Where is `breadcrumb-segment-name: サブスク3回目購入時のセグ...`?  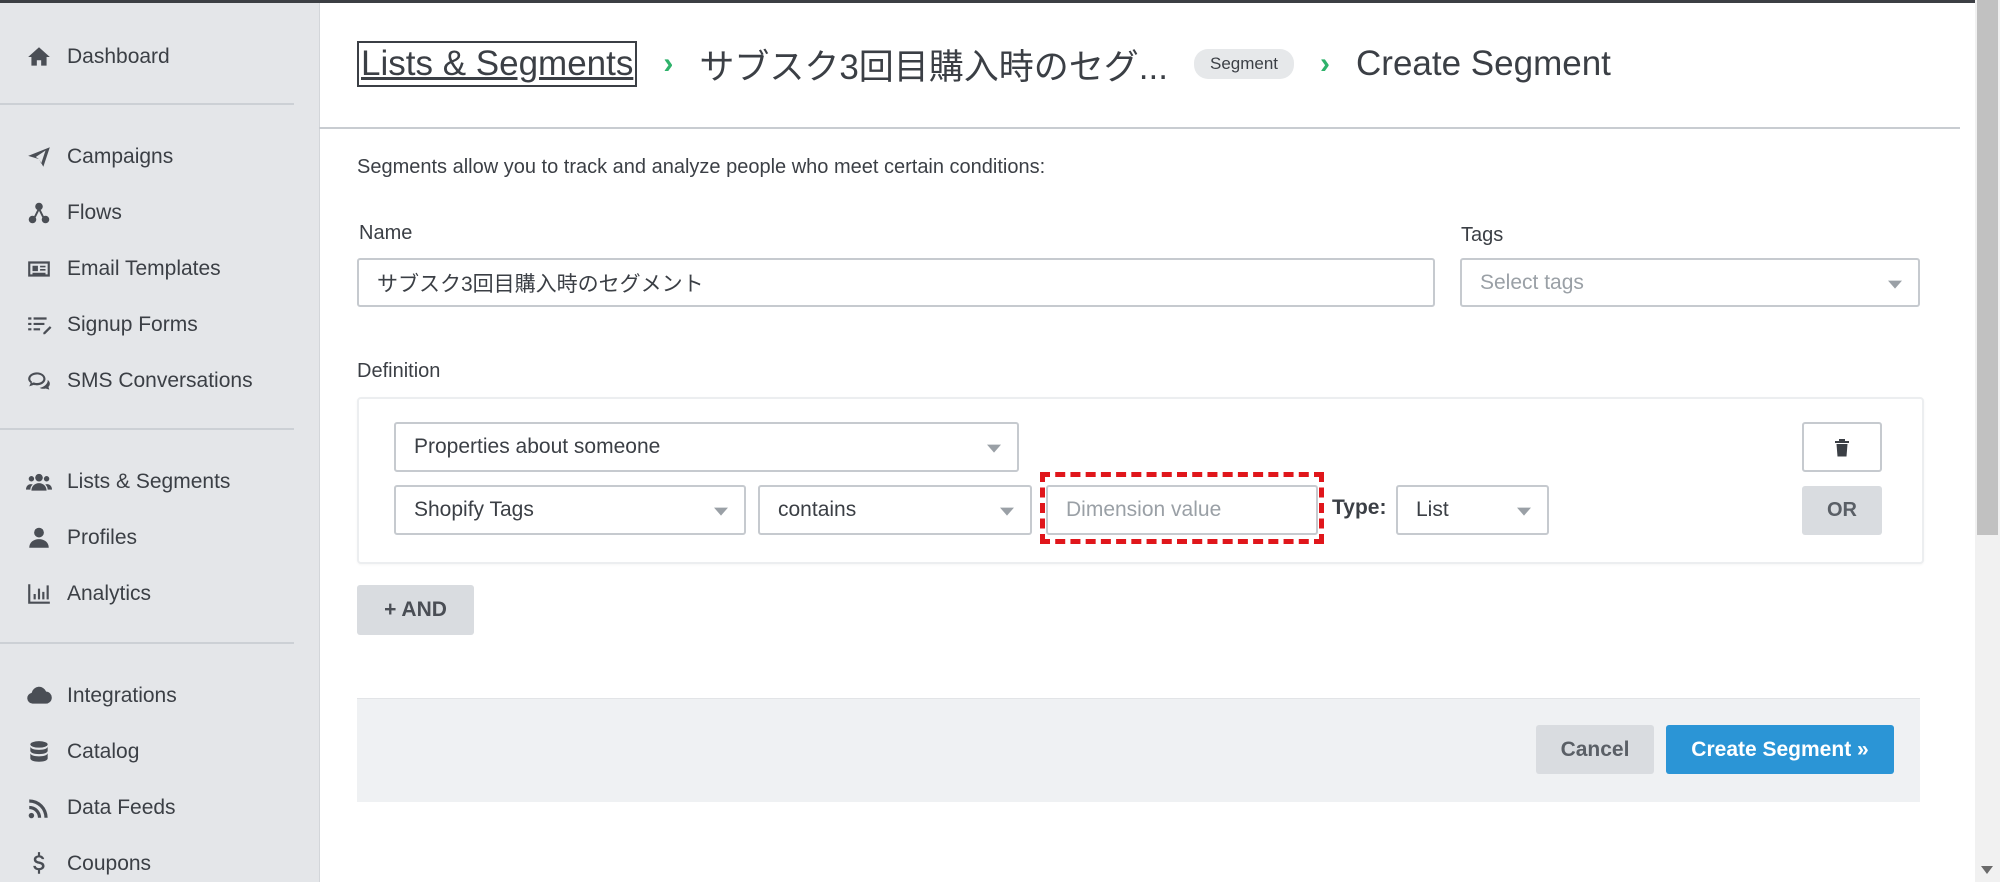
breadcrumb-segment-name: サブスク3回目購入時のセグ... is located at coordinates (933, 67).